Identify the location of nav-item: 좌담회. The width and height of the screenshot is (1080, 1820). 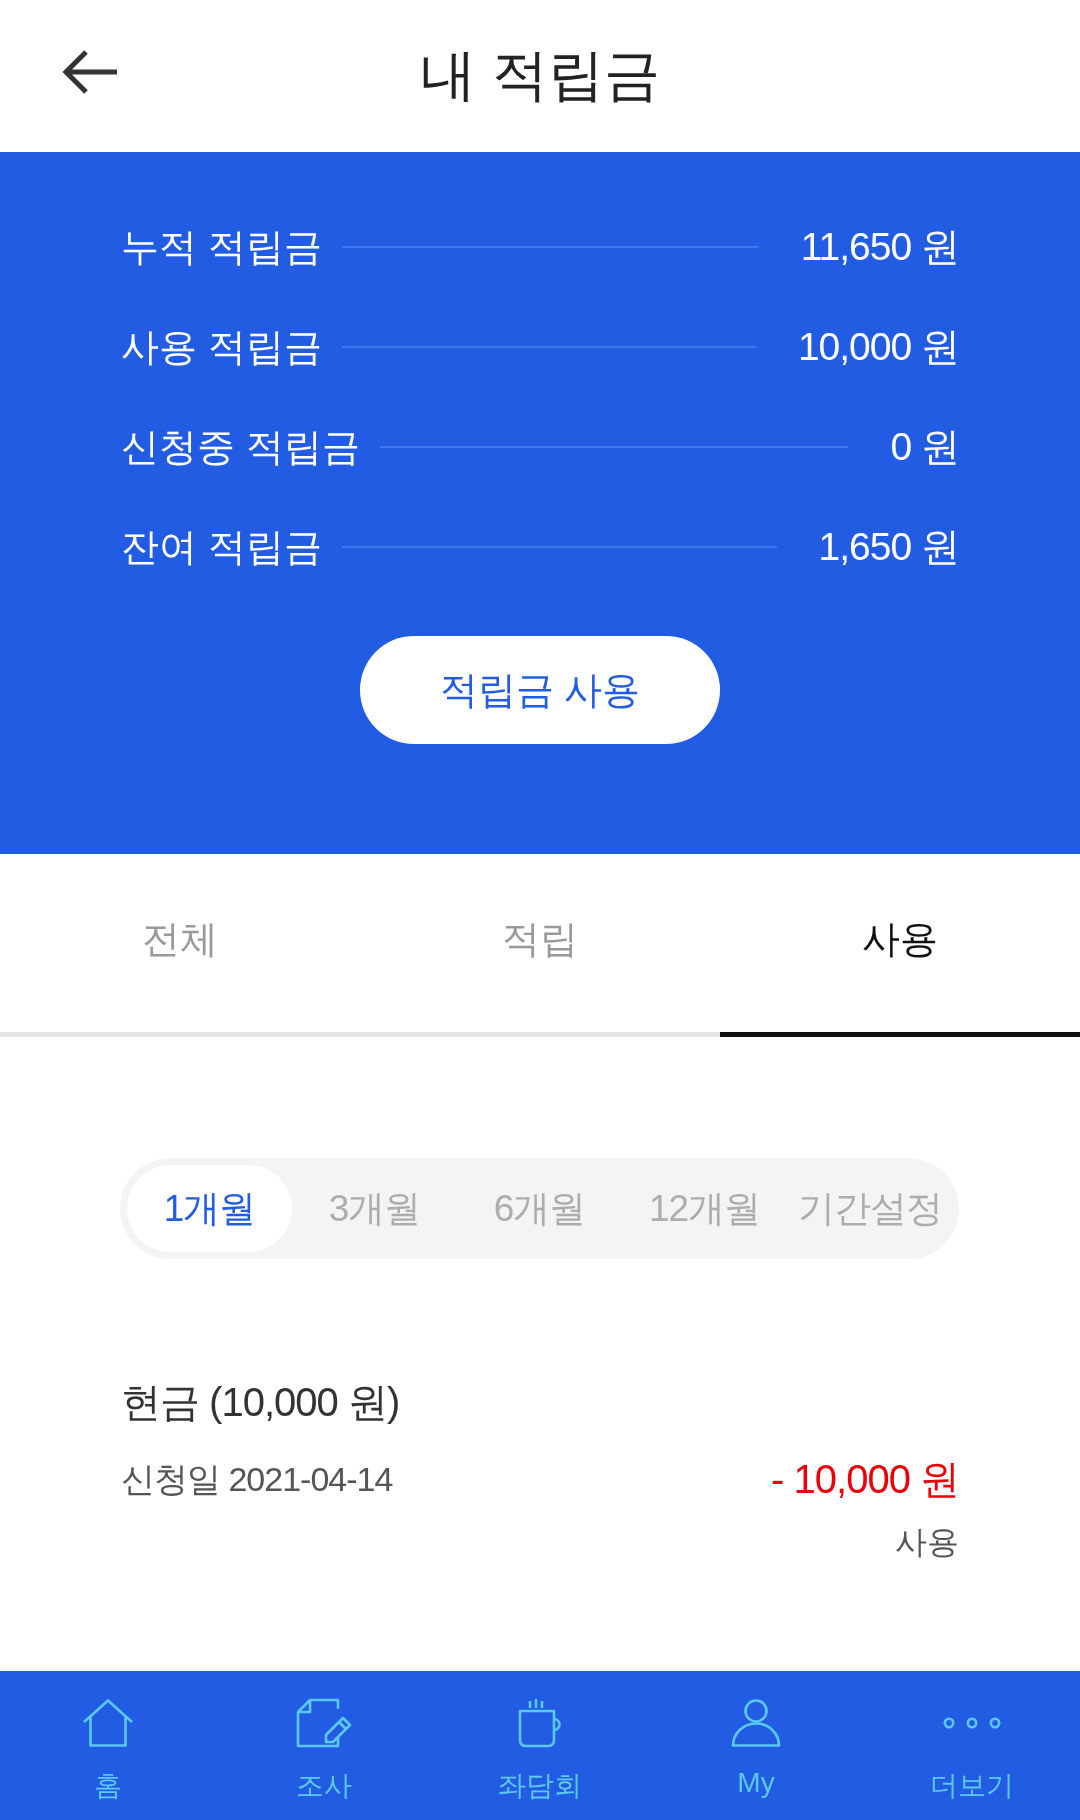
(540, 1745).